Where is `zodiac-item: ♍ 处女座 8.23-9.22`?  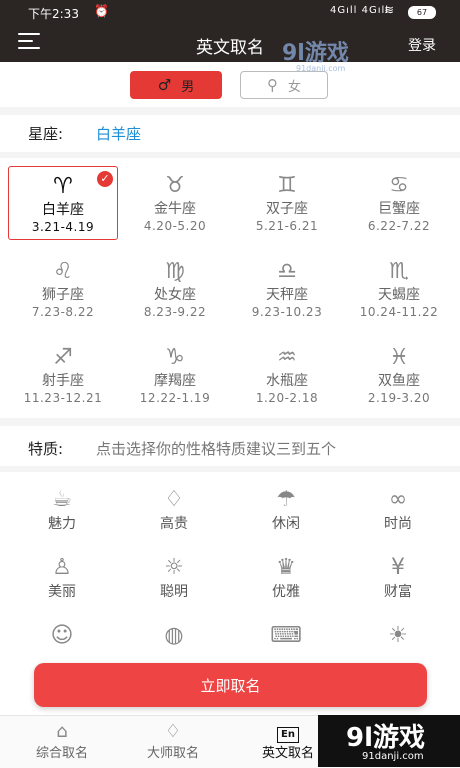 zodiac-item: ♍ 处女座 8.23-9.22 is located at coordinates (175, 289).